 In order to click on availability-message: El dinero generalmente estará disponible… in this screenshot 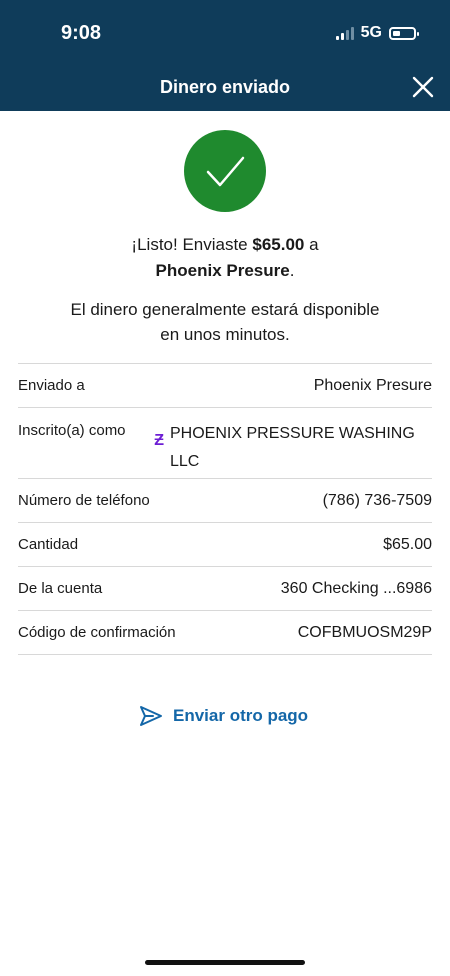, I will do `click(225, 322)`.